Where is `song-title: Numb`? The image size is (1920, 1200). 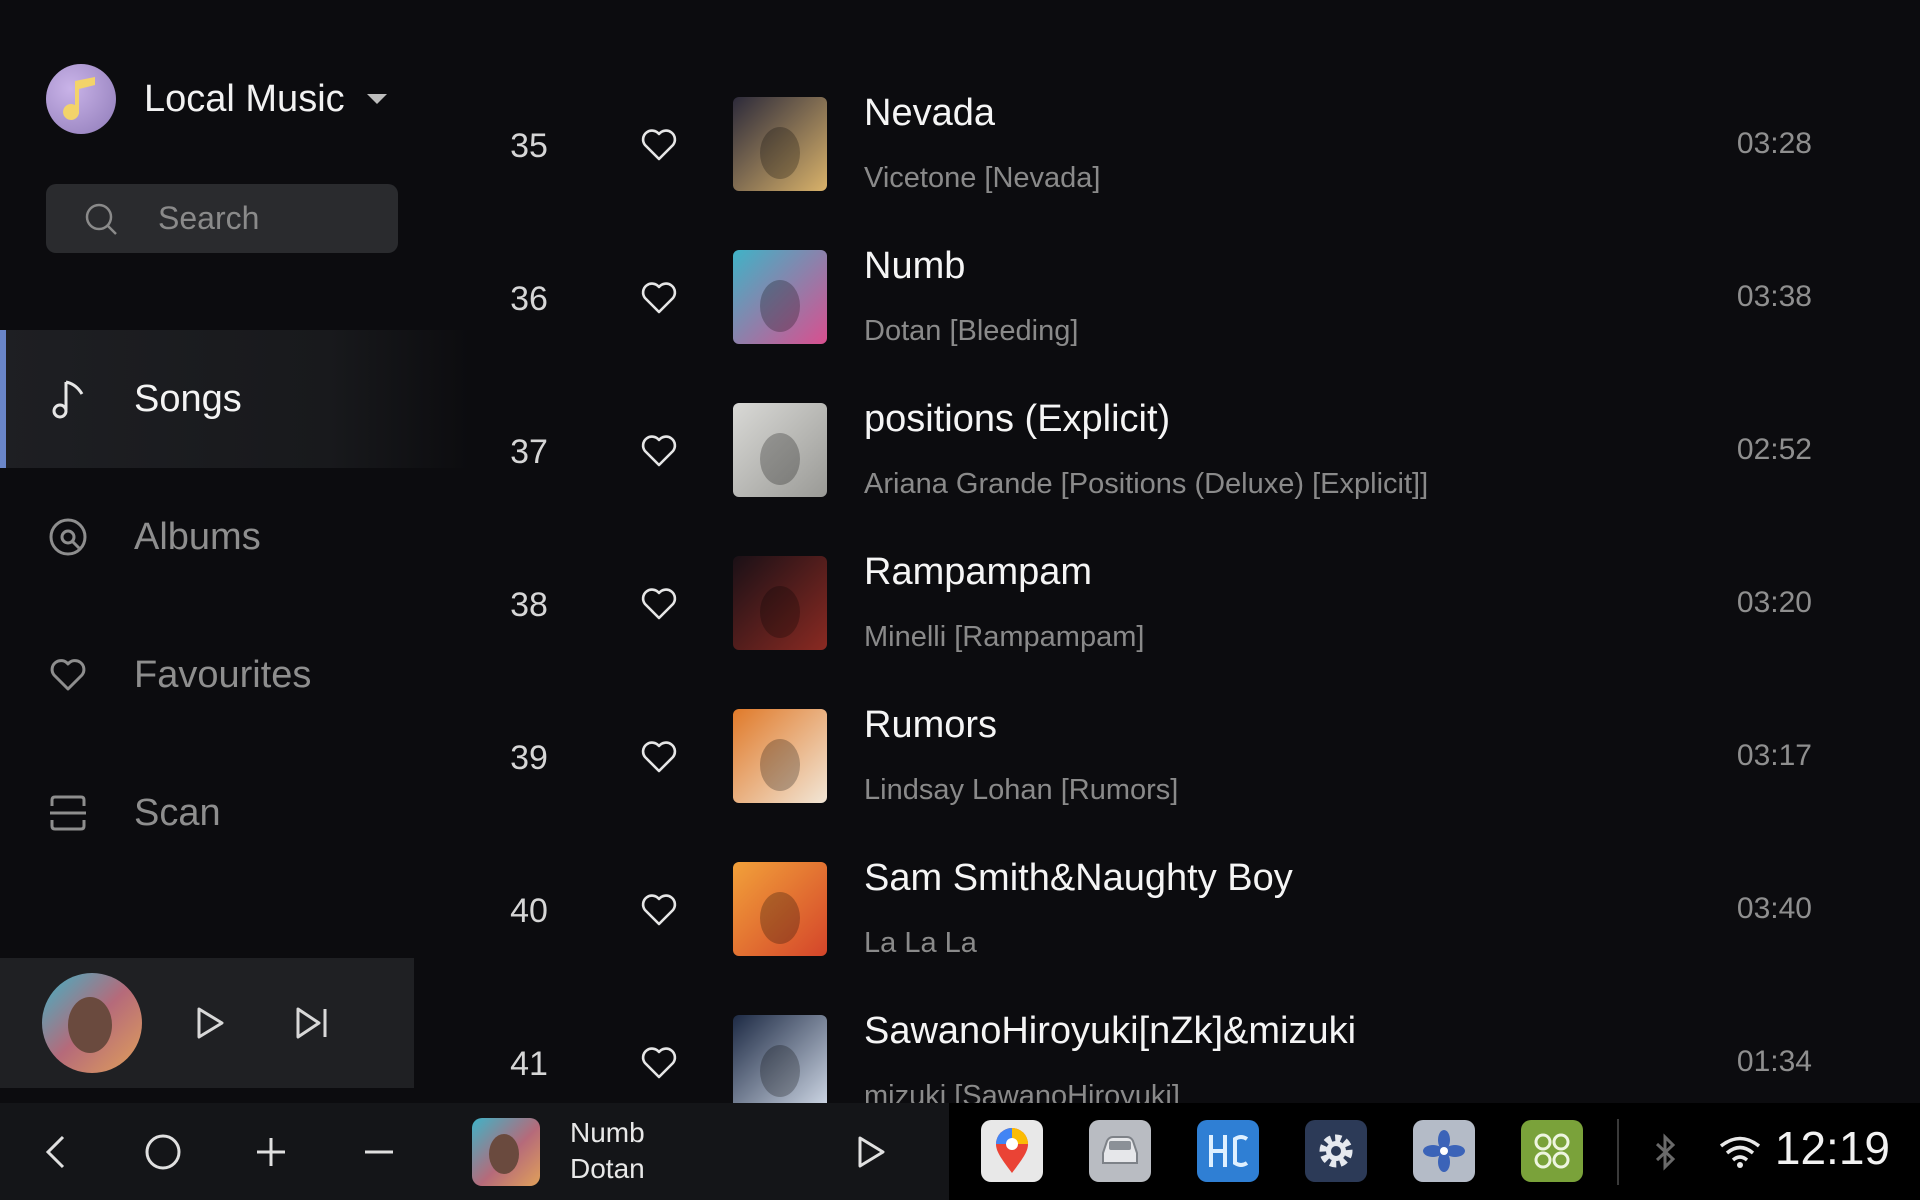 song-title: Numb is located at coordinates (915, 266).